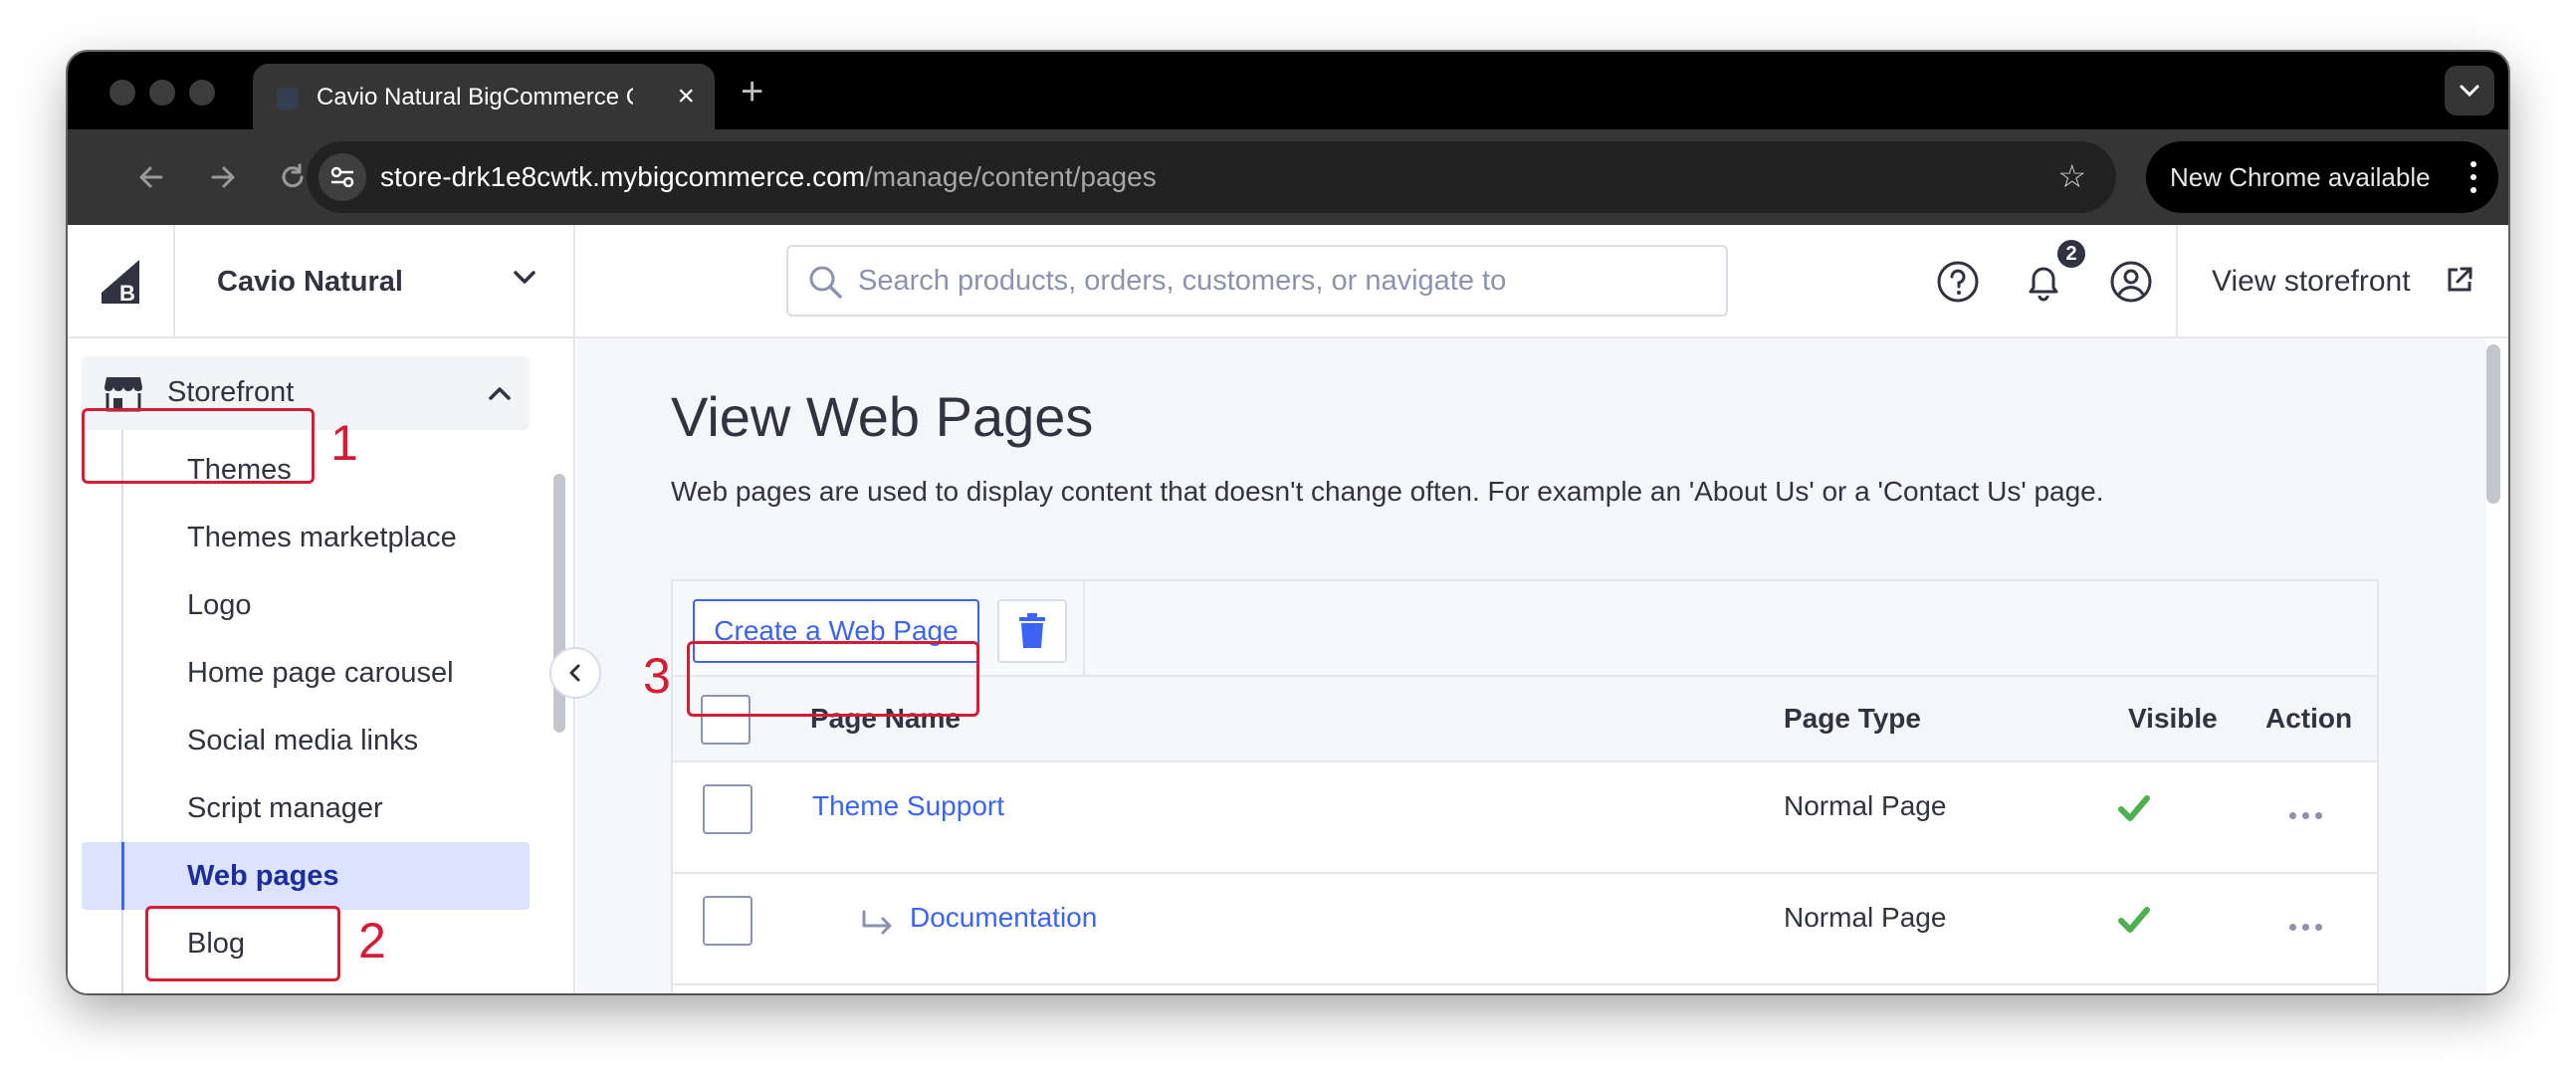  What do you see at coordinates (198, 446) in the screenshot?
I see `annotation-box-storefront` at bounding box center [198, 446].